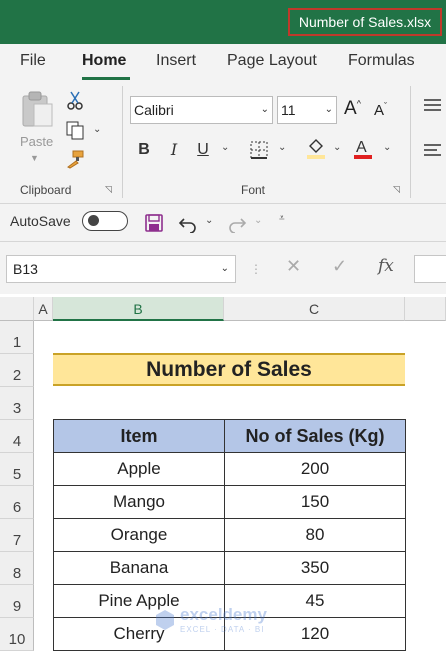  Describe the element at coordinates (314, 309) in the screenshot. I see `column-header-c: C` at that location.